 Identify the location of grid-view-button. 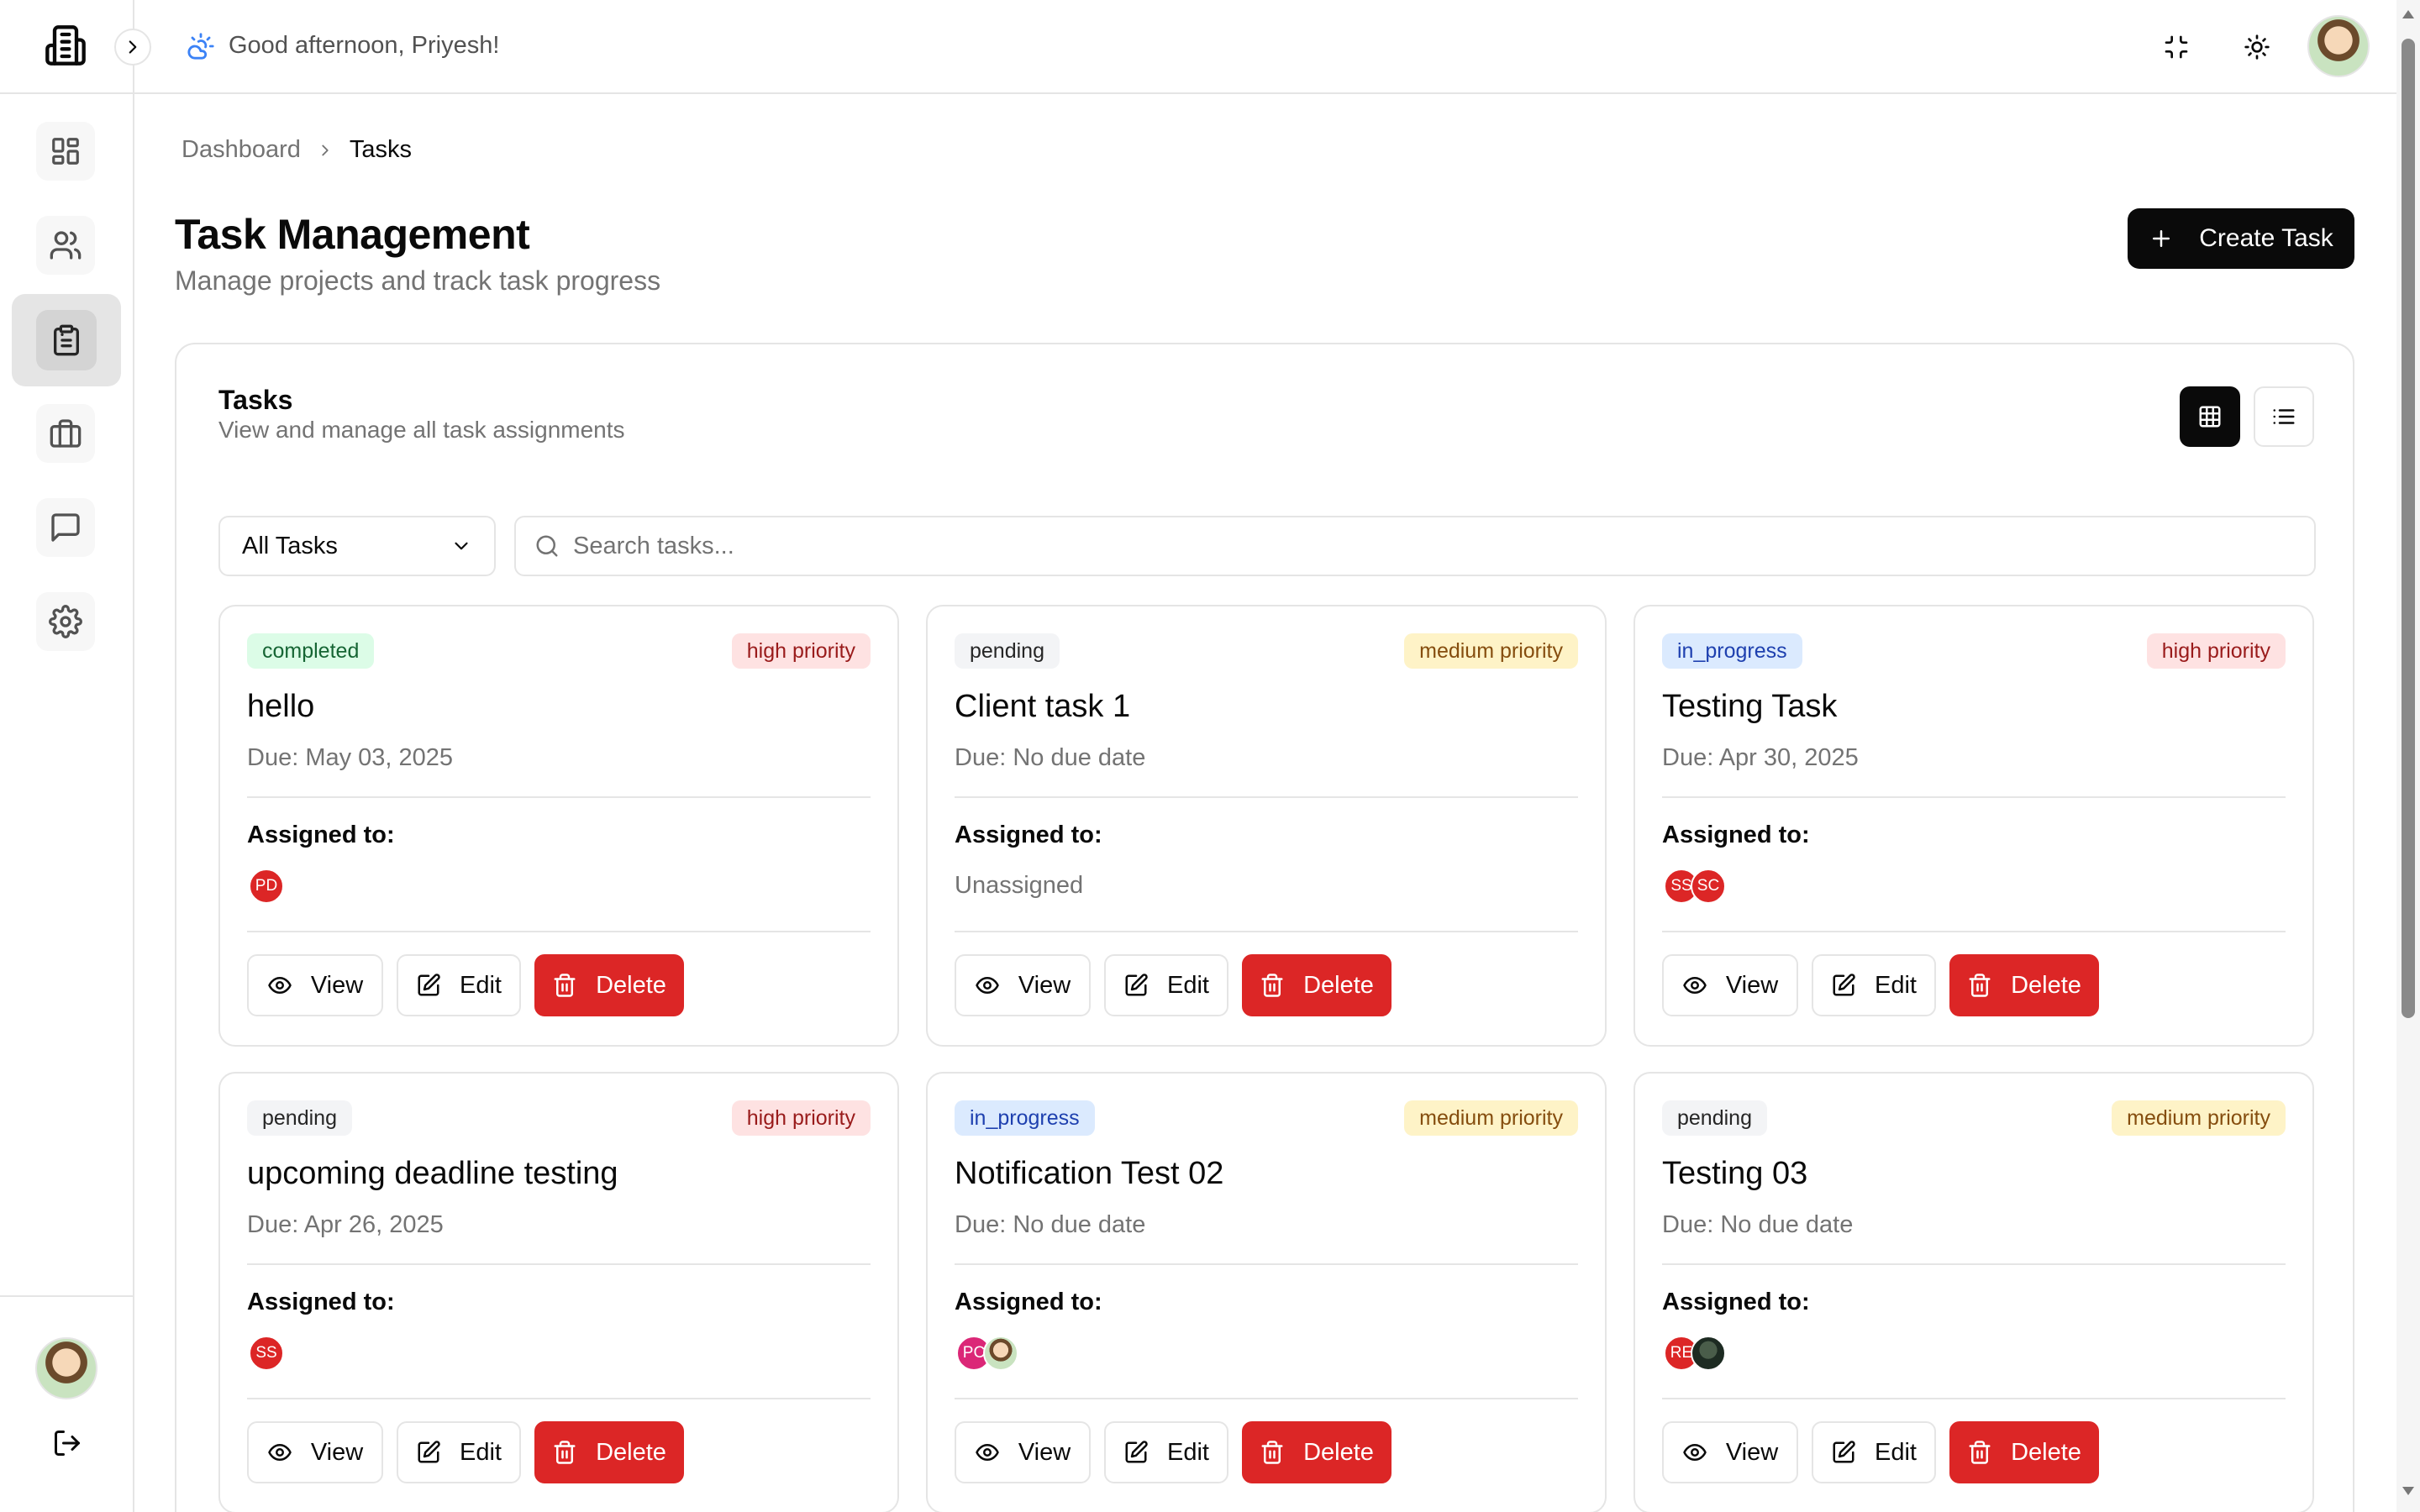
(2210, 416).